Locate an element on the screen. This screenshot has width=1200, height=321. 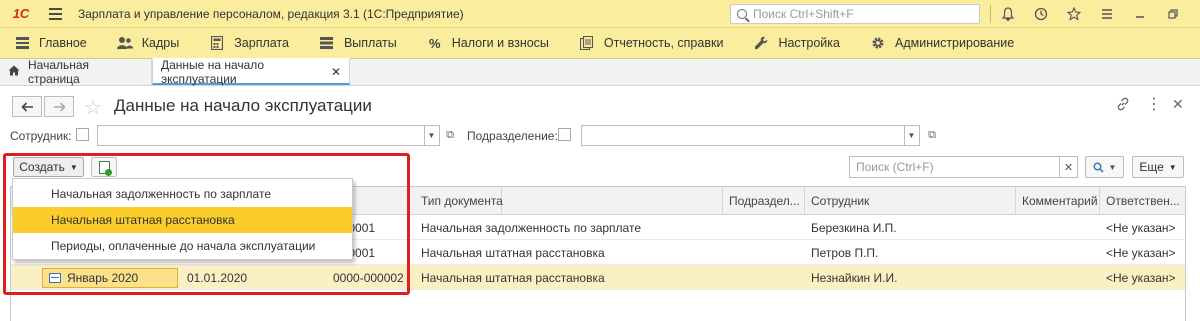
section-main: Главное is located at coordinates (50, 43).